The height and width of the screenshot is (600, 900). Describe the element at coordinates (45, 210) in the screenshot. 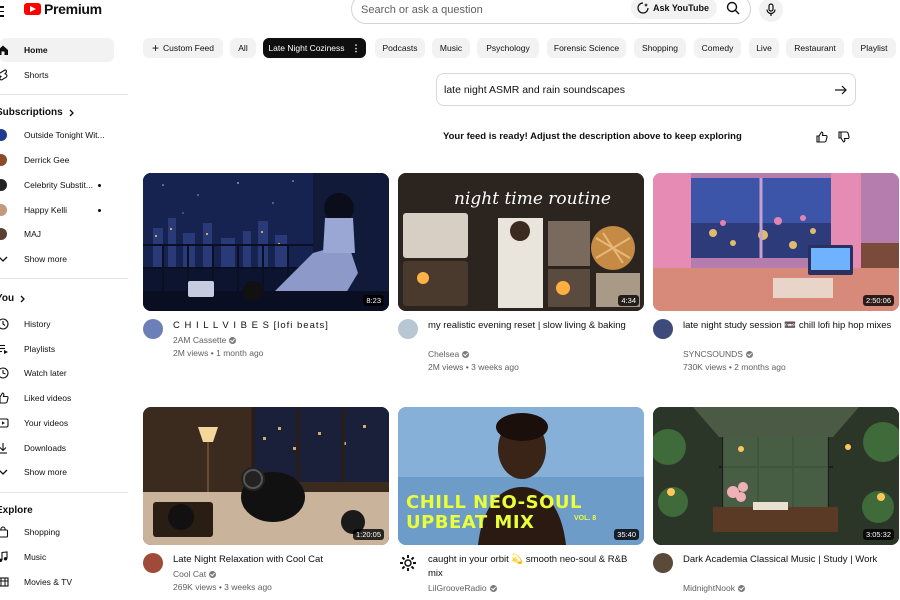

I see `sidebar-item-label: Happy Kelli` at that location.